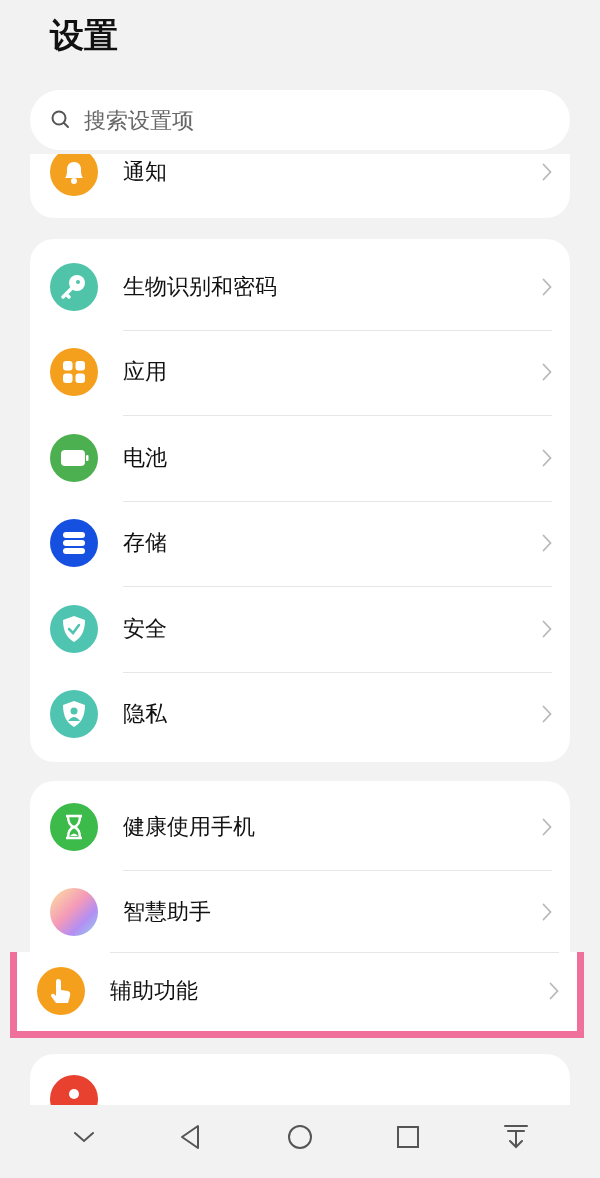 The image size is (600, 1178). What do you see at coordinates (74, 628) in the screenshot?
I see `shield-check-icon` at bounding box center [74, 628].